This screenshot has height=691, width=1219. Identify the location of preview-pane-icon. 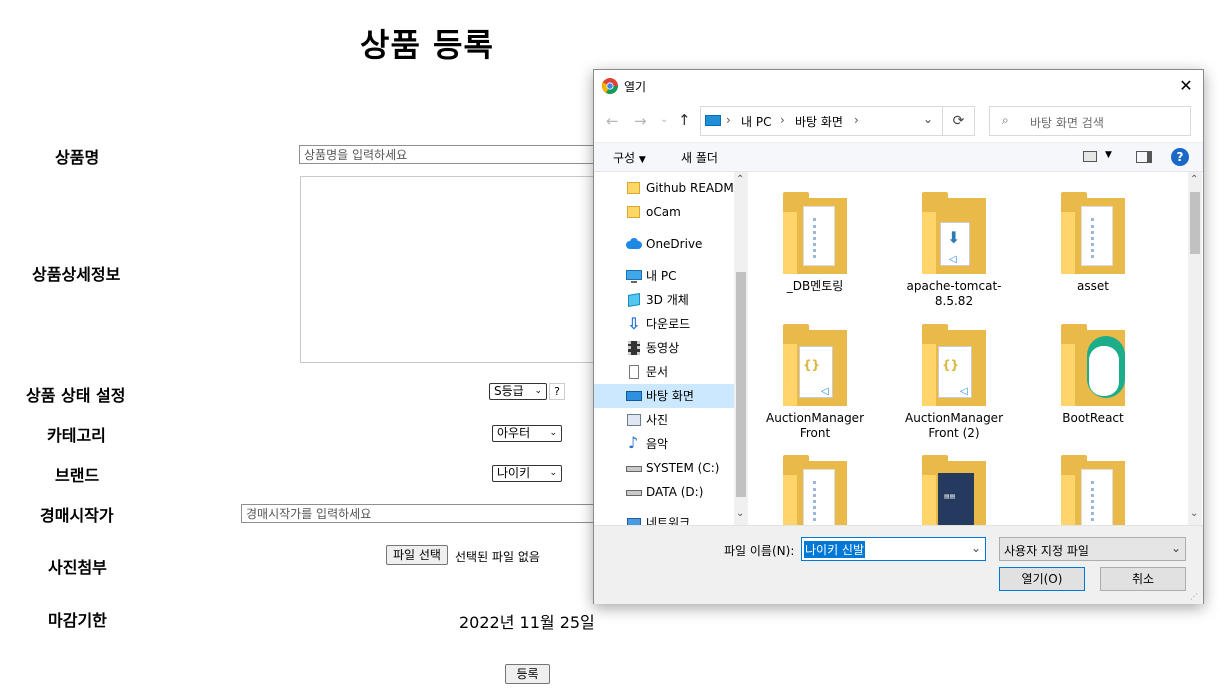
(1144, 157).